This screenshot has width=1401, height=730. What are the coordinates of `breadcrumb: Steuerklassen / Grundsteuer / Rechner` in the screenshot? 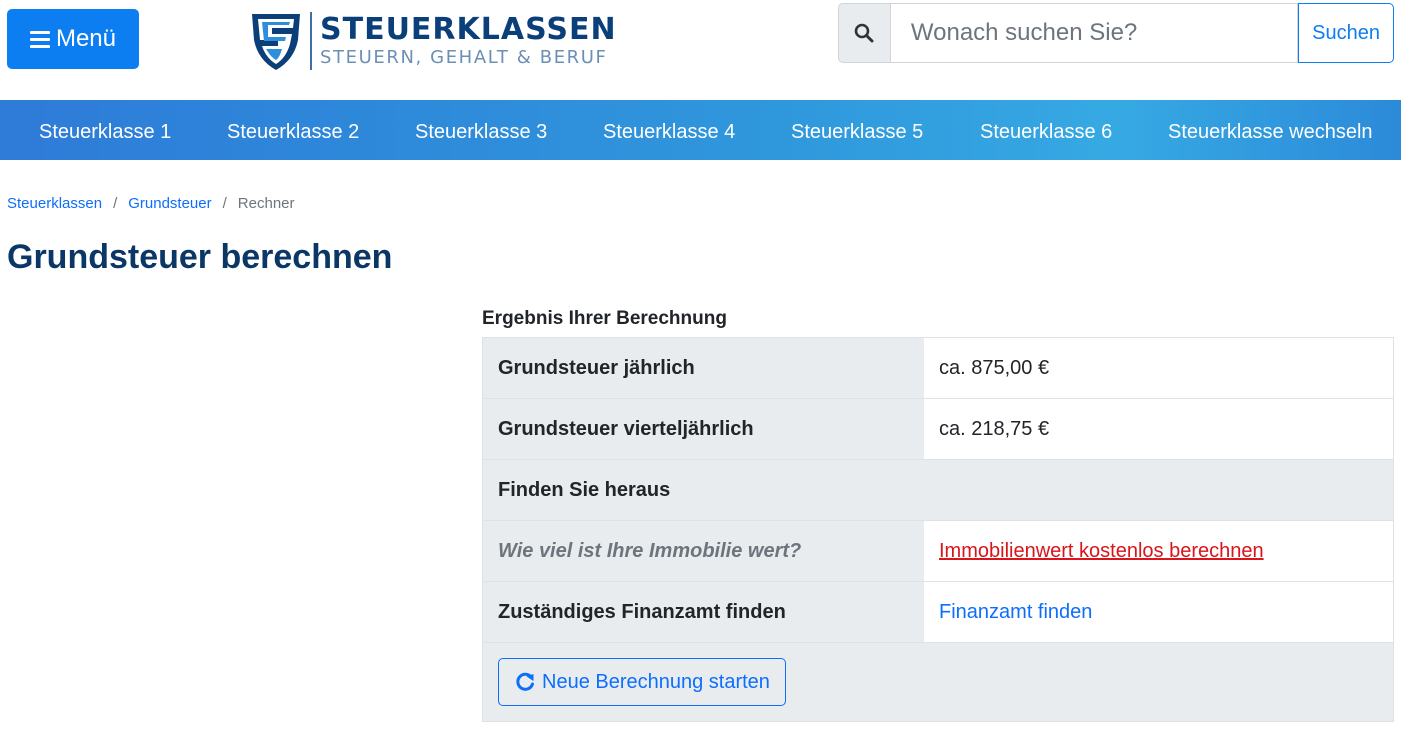 It's located at (151, 203).